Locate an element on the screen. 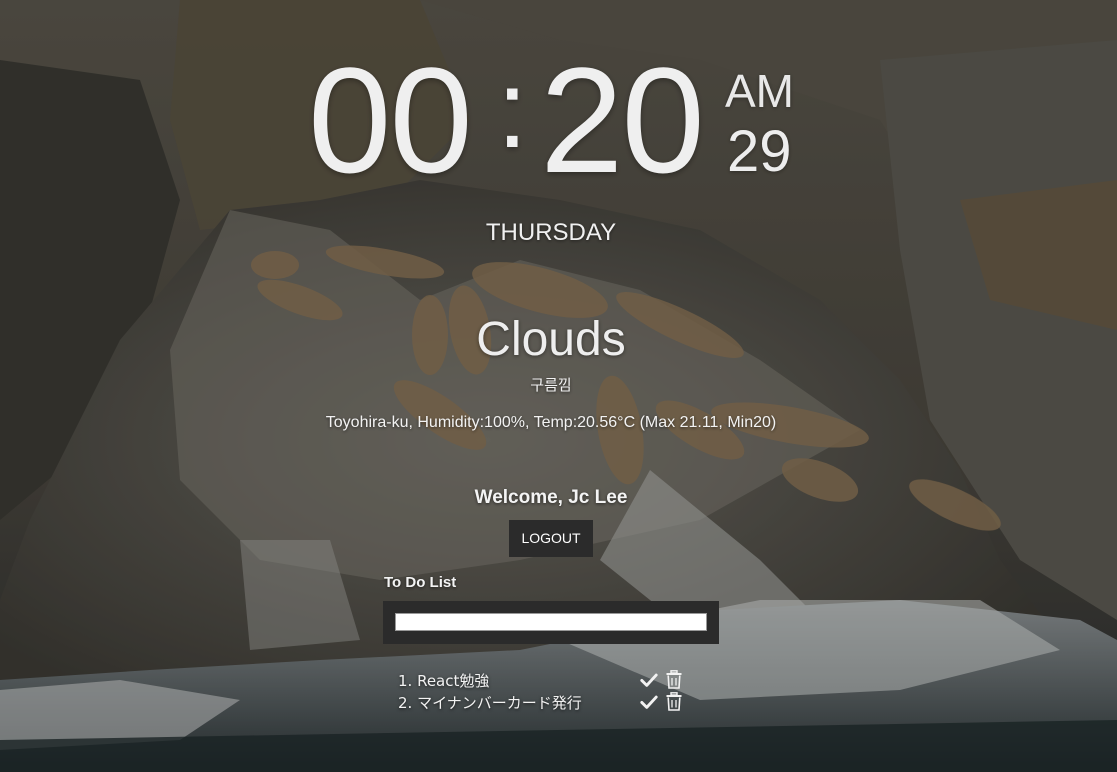  todo-list: 1. React勉強 2. マイナンバーカード発行 is located at coordinates (548, 692).